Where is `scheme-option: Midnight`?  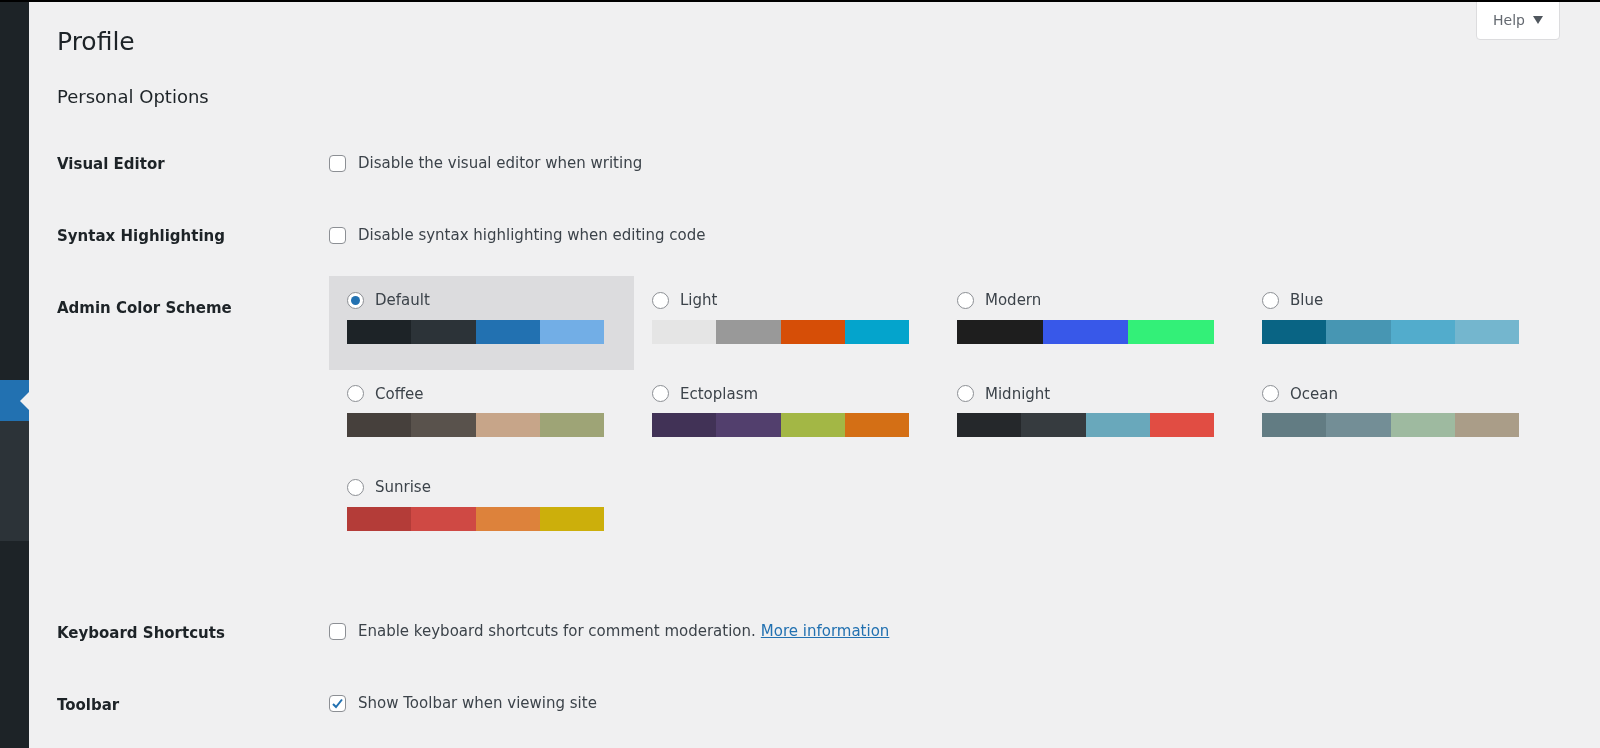 scheme-option: Midnight is located at coordinates (1091, 416).